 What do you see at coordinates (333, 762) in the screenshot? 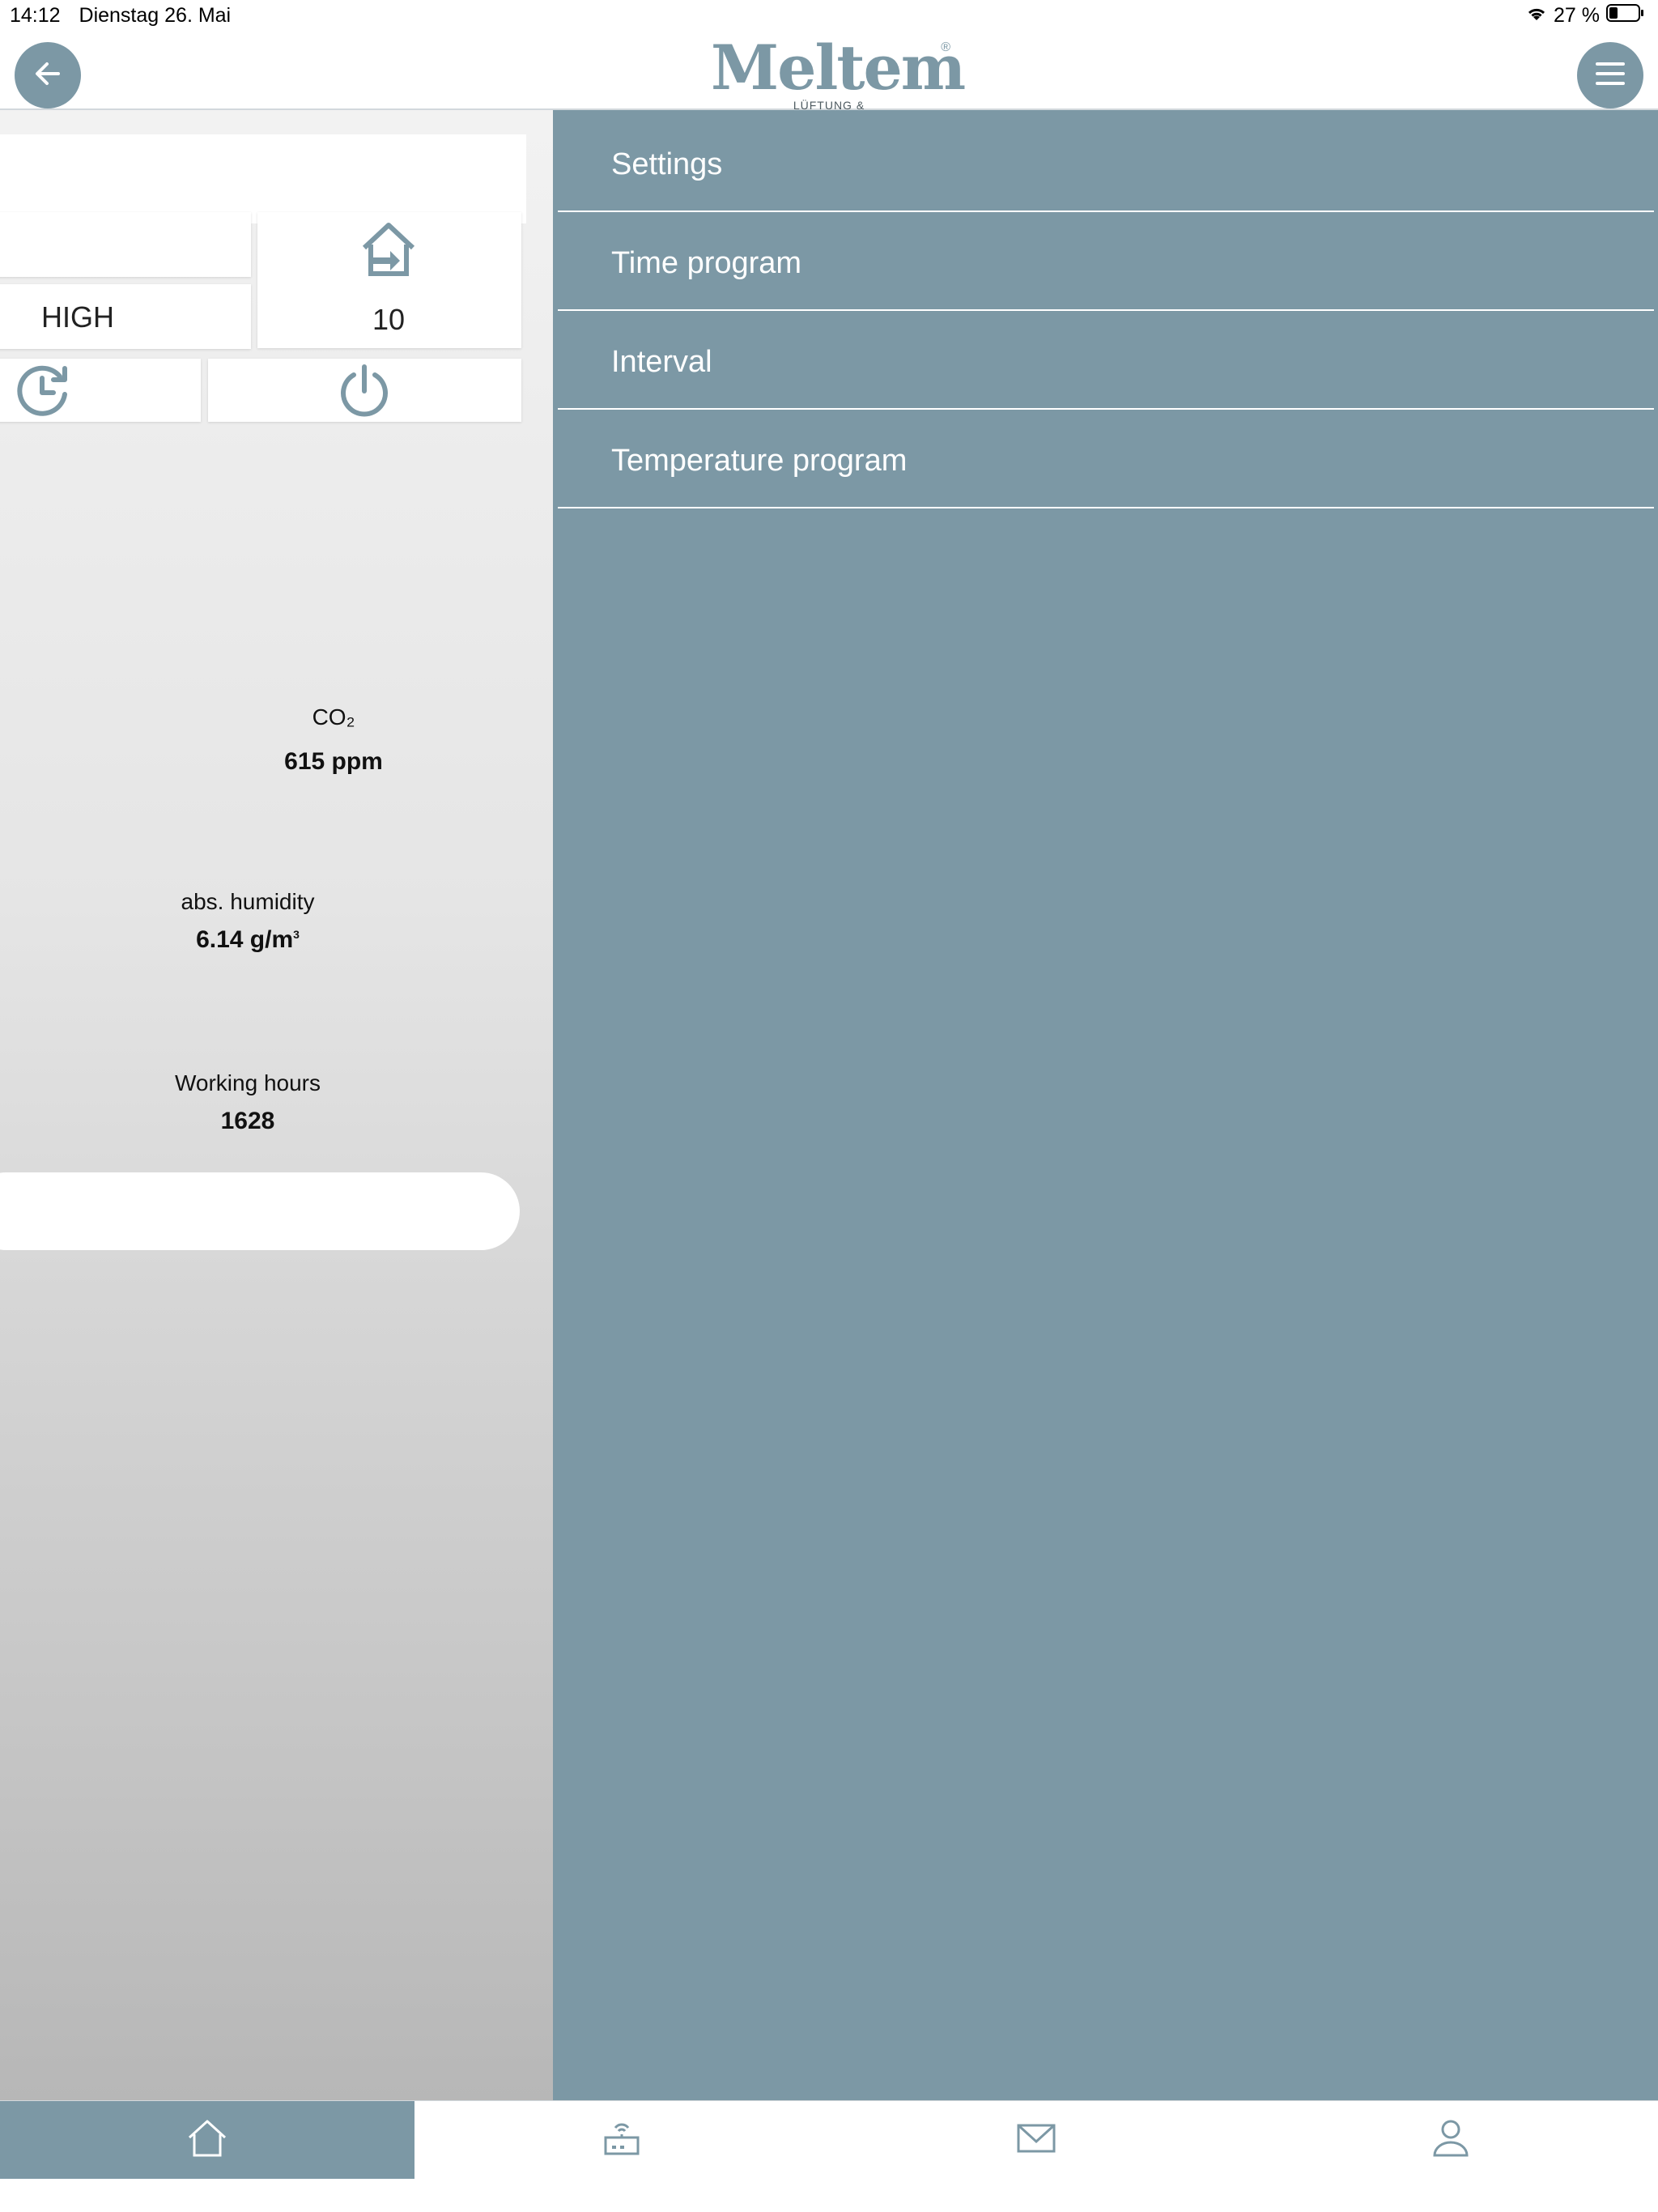
I see `co2-value: 615 ppm` at bounding box center [333, 762].